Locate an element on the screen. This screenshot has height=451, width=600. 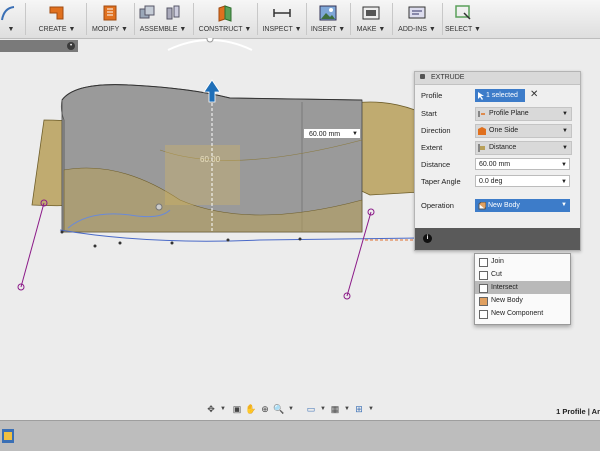
toolbar-label-modify: MODIFY ▼ is located at coordinates (110, 29).